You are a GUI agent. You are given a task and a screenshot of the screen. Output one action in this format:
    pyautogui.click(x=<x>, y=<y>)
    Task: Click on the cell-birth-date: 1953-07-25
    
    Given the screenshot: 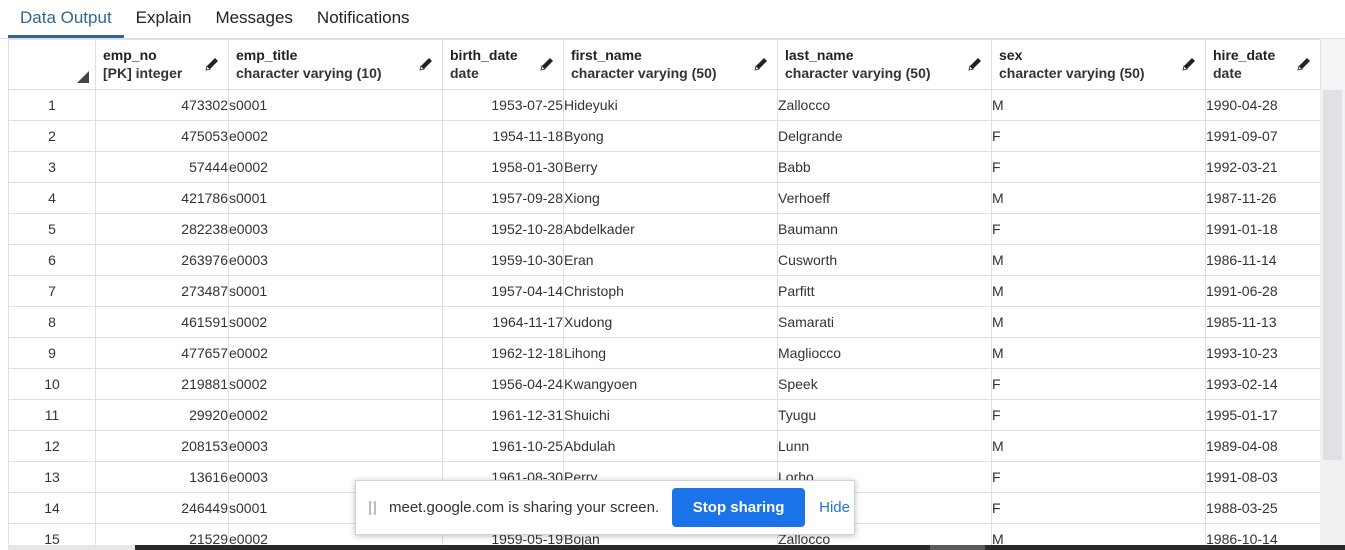 What is the action you would take?
    pyautogui.click(x=503, y=105)
    